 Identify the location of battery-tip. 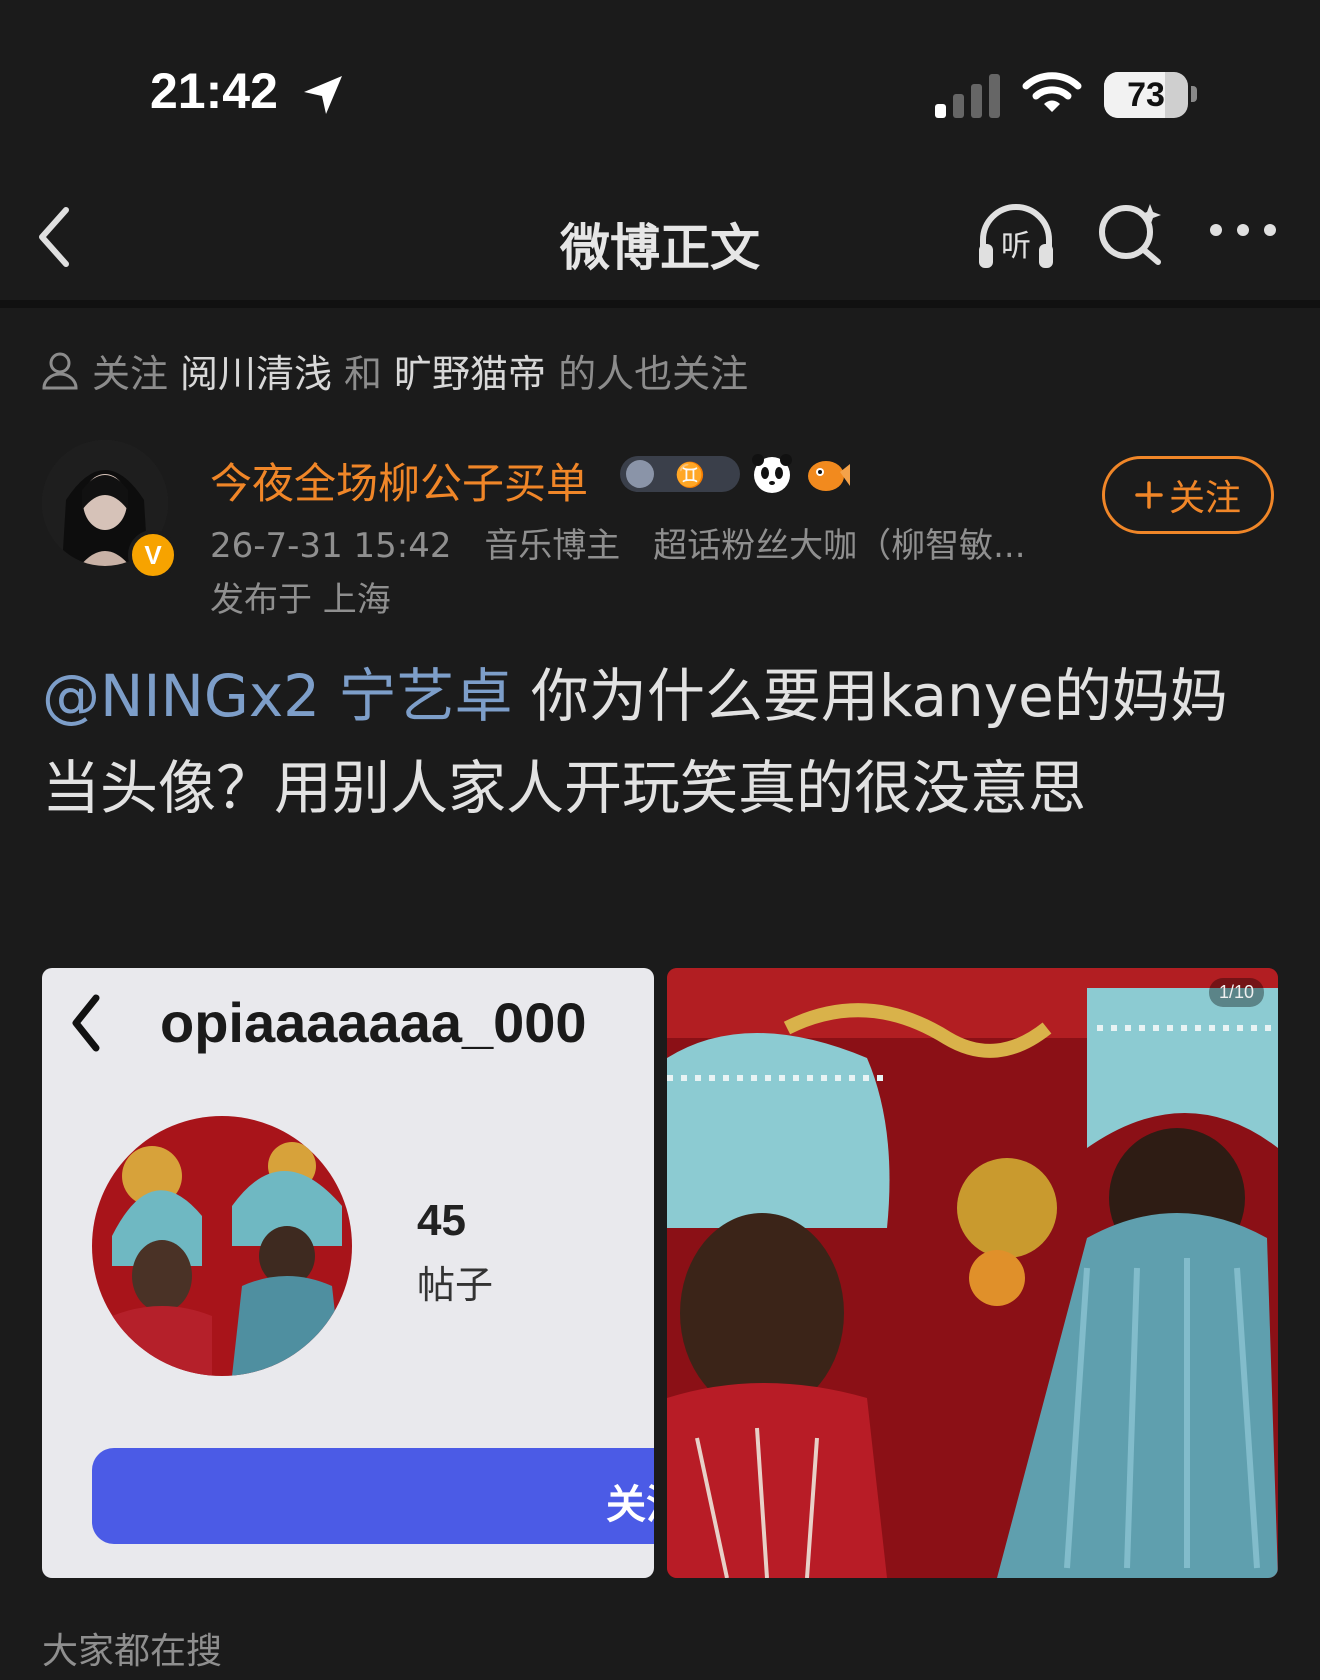
(1194, 94).